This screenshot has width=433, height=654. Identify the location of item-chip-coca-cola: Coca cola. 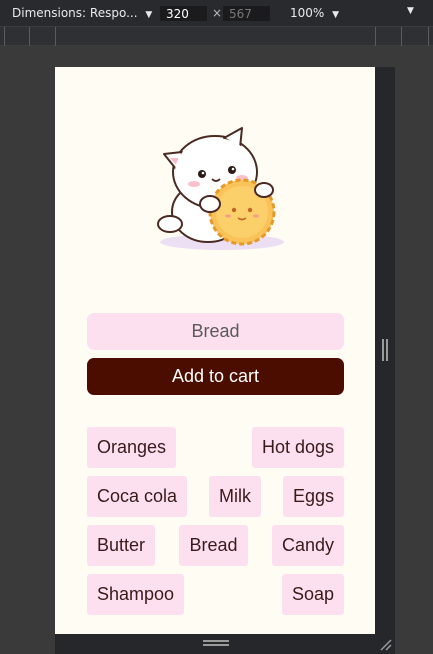
(137, 496).